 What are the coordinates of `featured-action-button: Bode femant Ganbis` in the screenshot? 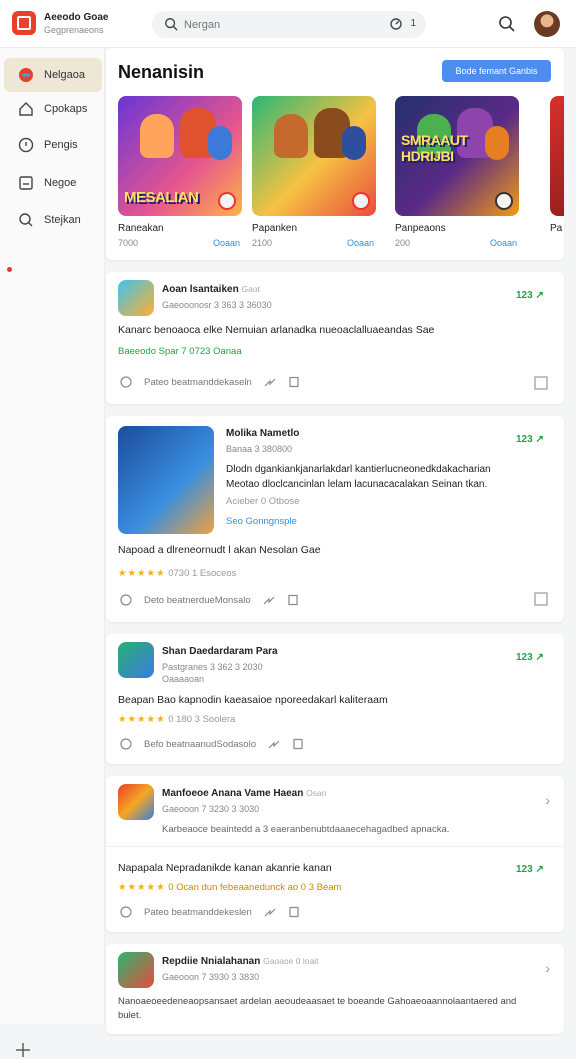 It's located at (496, 71).